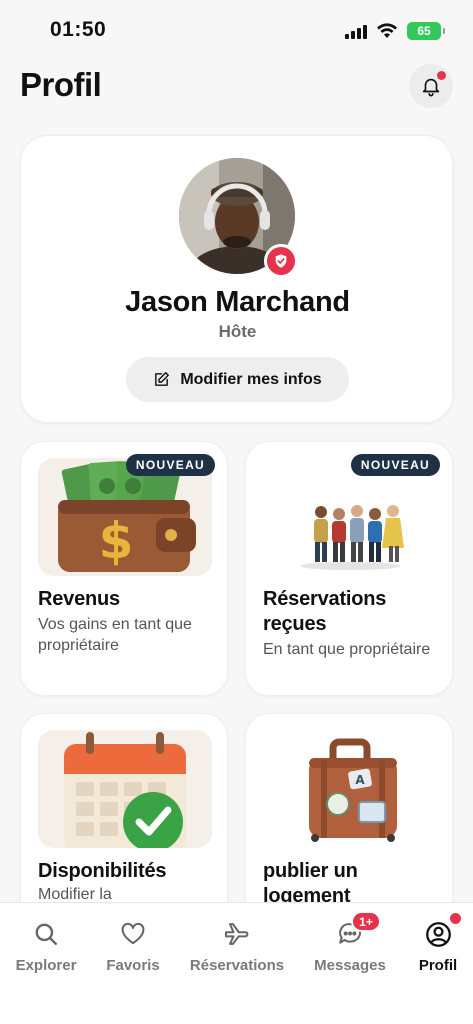 This screenshot has height=1024, width=473. What do you see at coordinates (102, 871) in the screenshot?
I see `card-title: Disponibilités` at bounding box center [102, 871].